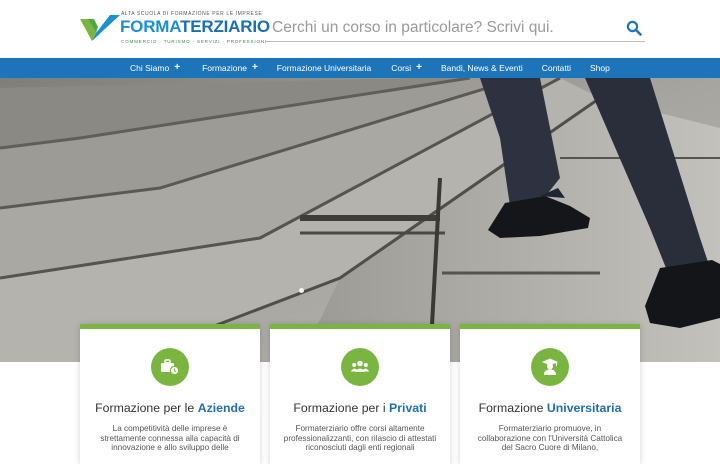  I want to click on logo-name: FORMATERZIARIO, so click(195, 27).